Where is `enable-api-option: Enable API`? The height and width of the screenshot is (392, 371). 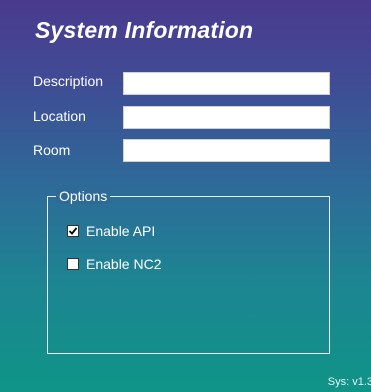 enable-api-option: Enable API is located at coordinates (111, 231).